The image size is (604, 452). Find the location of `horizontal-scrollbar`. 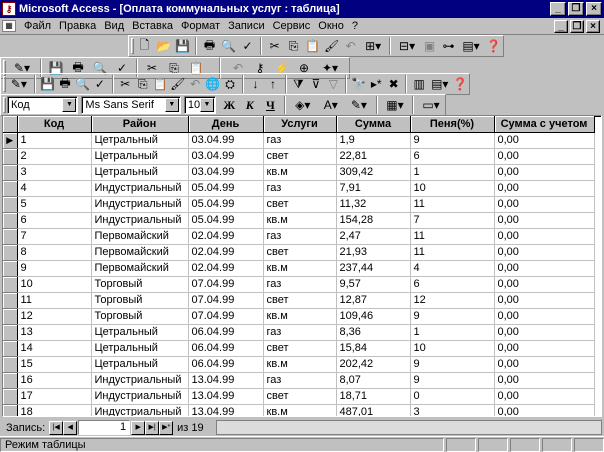

horizontal-scrollbar is located at coordinates (408, 427).